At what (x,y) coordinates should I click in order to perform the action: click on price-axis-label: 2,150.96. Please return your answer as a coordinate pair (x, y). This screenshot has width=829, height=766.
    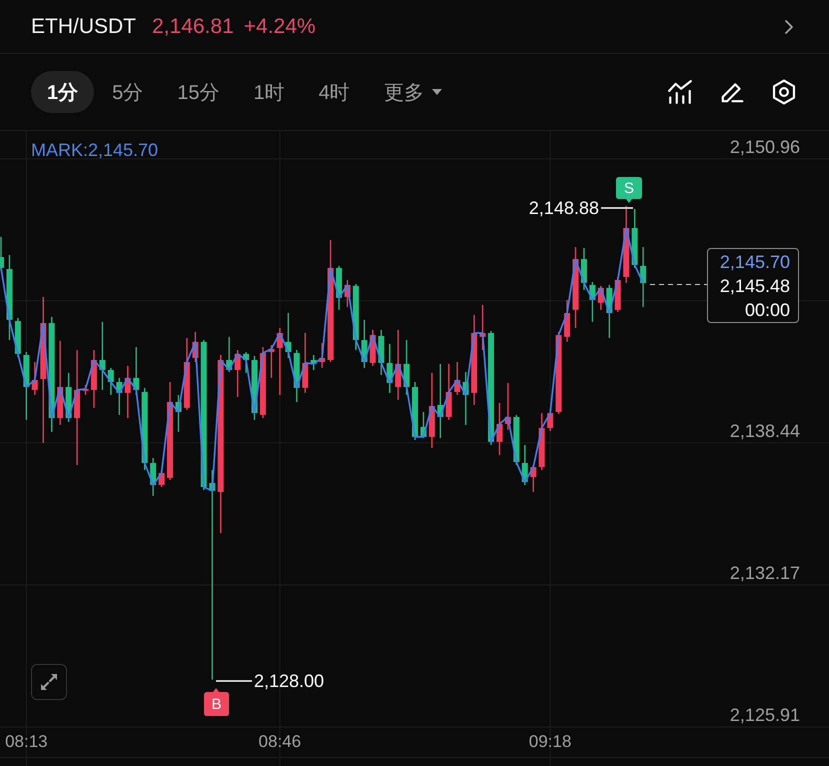
    Looking at the image, I should click on (765, 147).